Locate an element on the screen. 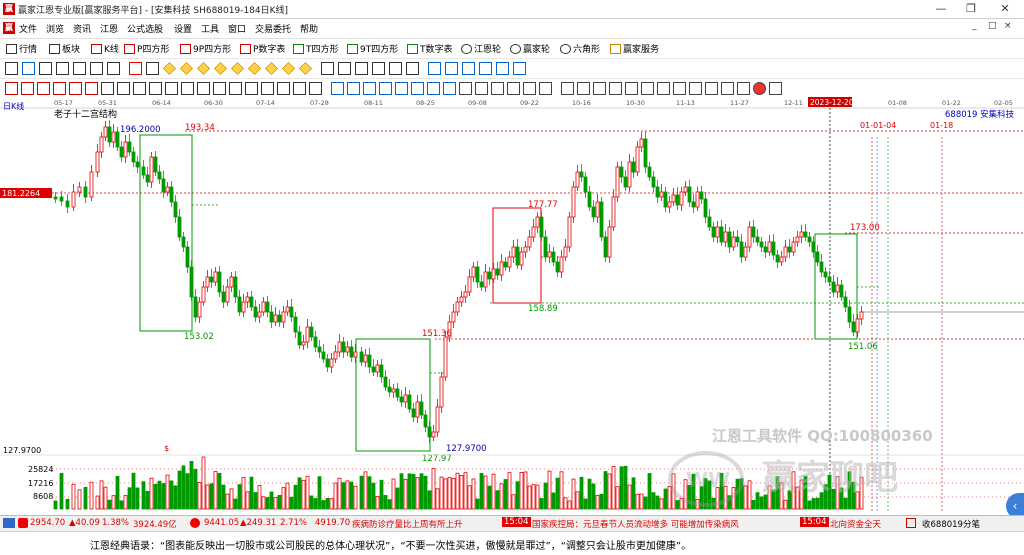 The image size is (1024, 555). draw-tool-20-icon is located at coordinates (344, 68).